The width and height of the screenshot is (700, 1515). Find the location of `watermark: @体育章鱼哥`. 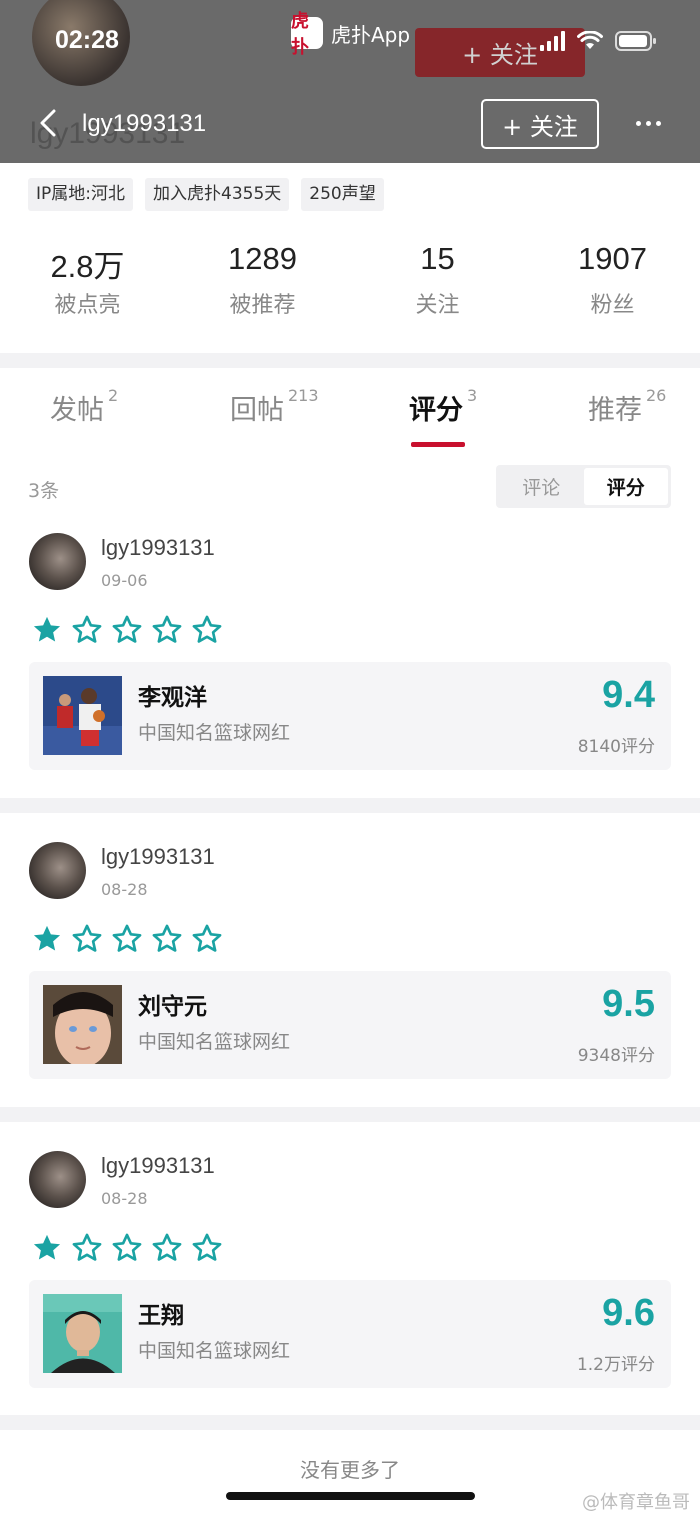

watermark: @体育章鱼哥 is located at coordinates (636, 1502).